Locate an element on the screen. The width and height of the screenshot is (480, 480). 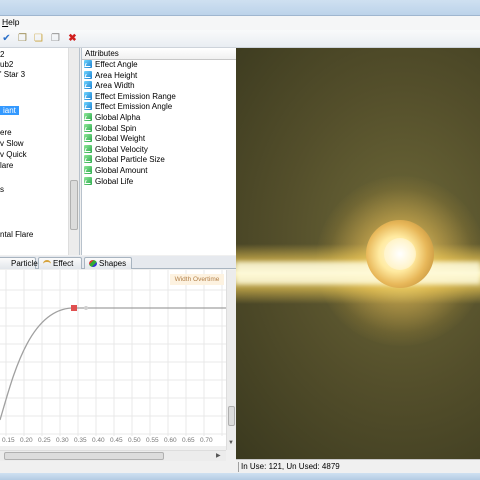
window-bottom-frame is located at coordinates (240, 476).